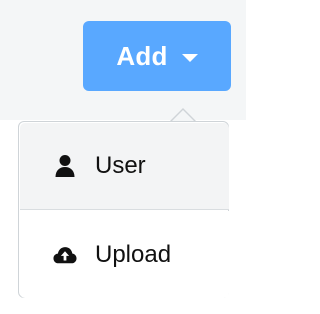 The height and width of the screenshot is (314, 320). I want to click on add-button: Add, so click(157, 56).